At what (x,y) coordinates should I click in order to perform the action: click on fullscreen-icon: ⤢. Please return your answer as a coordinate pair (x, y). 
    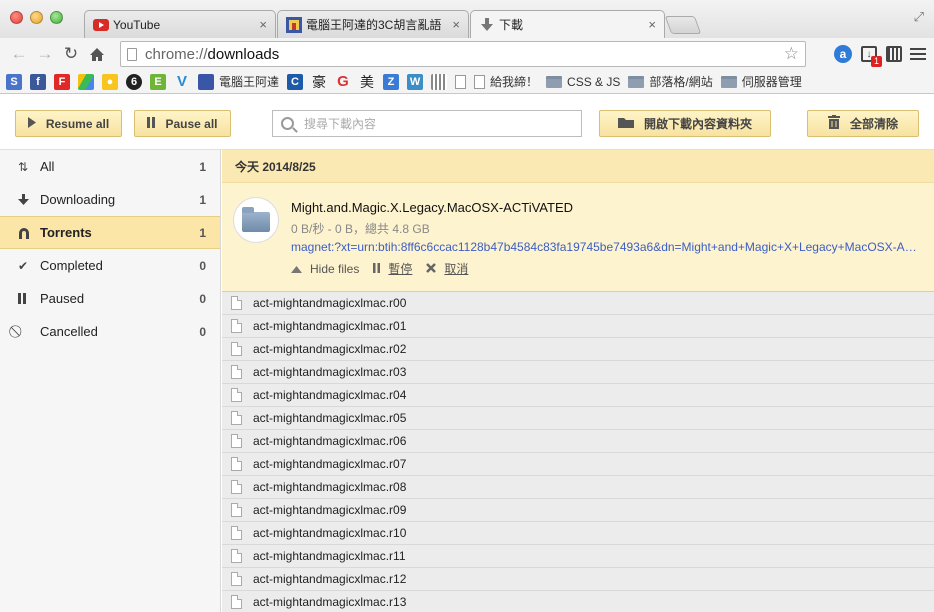
    Looking at the image, I should click on (919, 17).